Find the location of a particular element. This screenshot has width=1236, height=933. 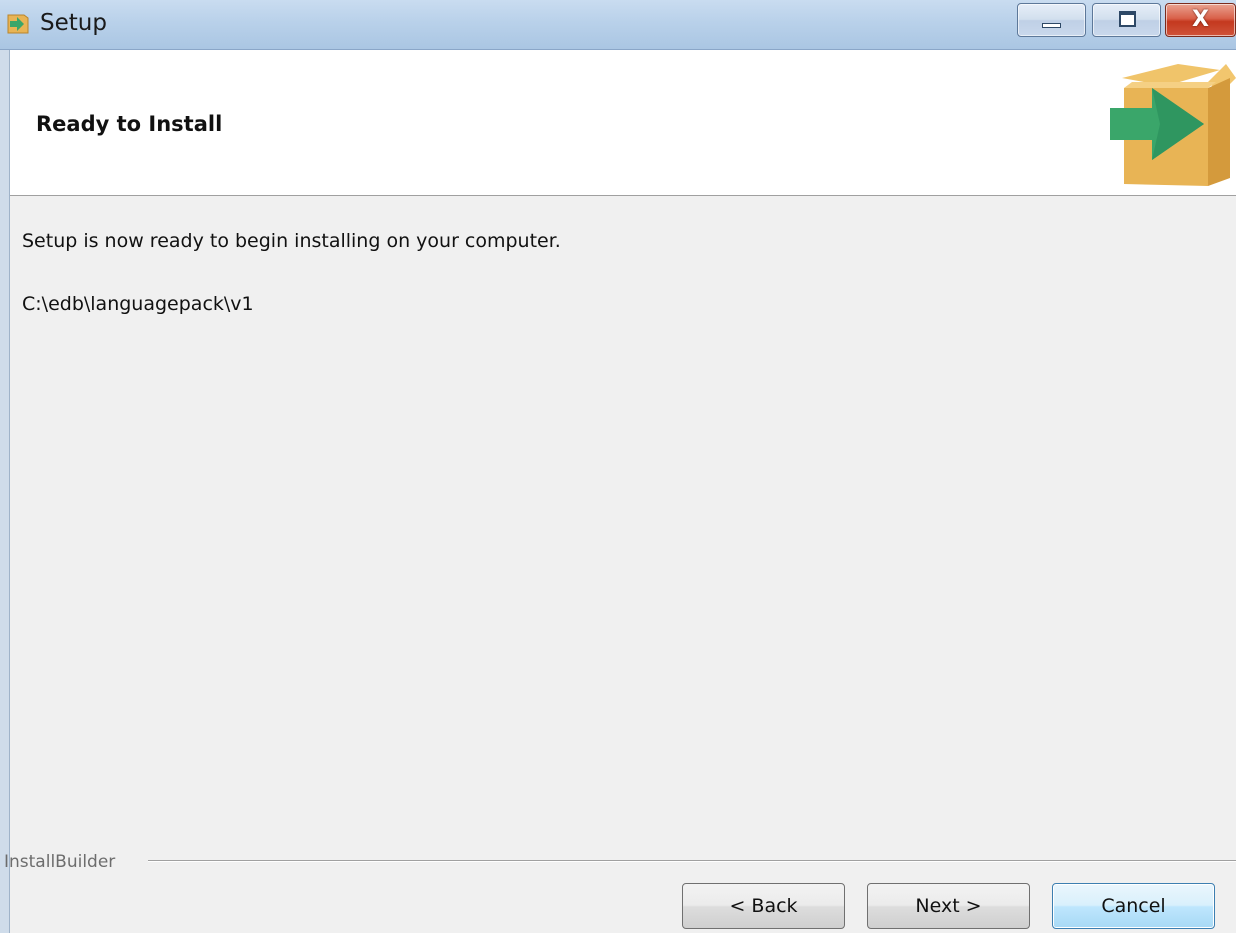

cancel-button: Cancel is located at coordinates (1133, 906).